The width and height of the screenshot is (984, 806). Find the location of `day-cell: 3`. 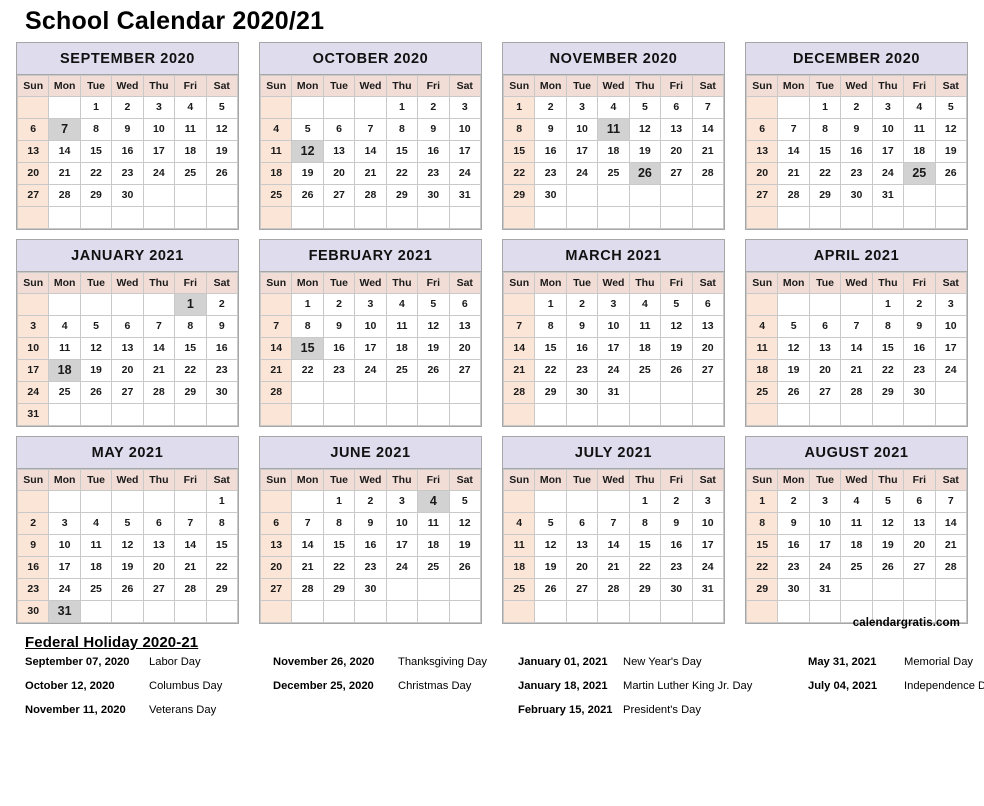

day-cell: 3 is located at coordinates (613, 304).